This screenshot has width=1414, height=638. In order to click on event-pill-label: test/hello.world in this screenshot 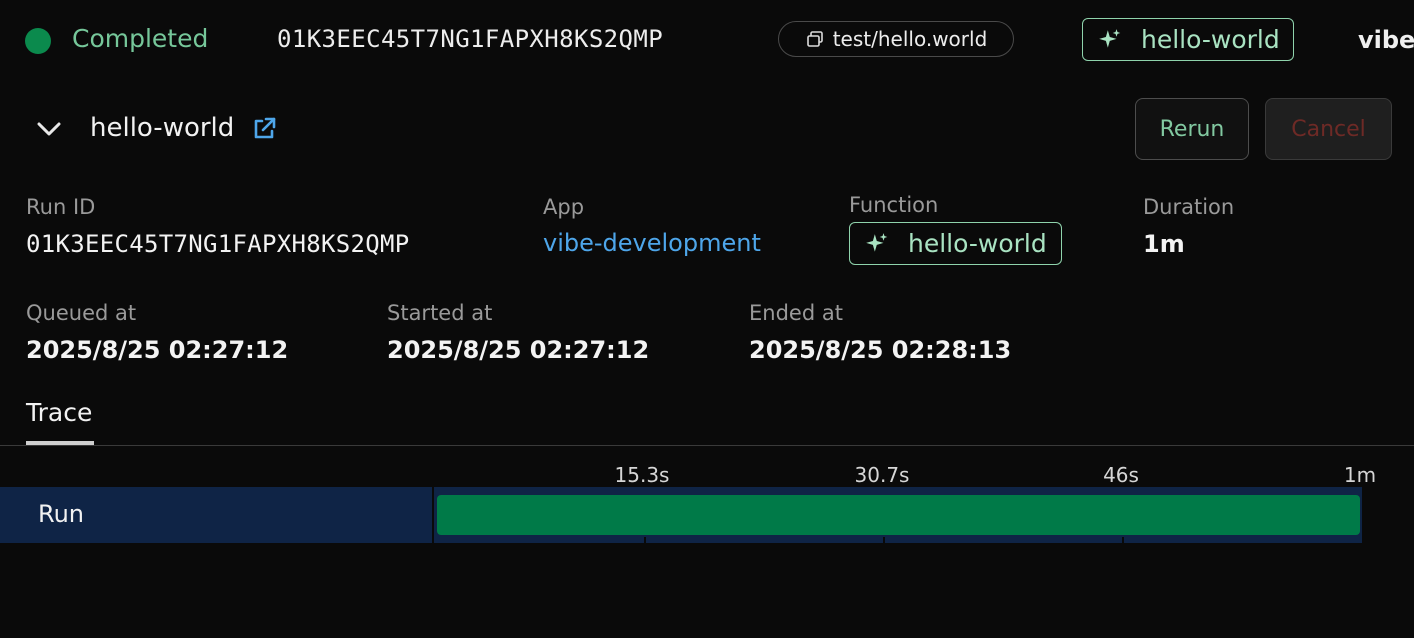, I will do `click(910, 39)`.